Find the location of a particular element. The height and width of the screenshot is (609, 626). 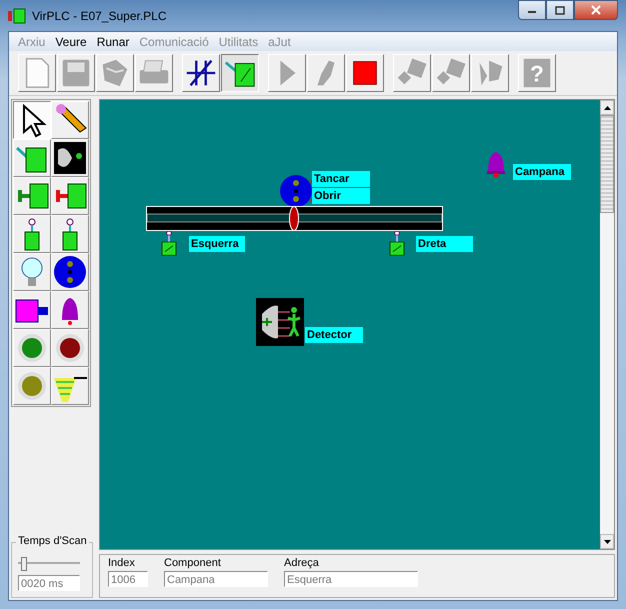

component-label: Obrir is located at coordinates (341, 196).